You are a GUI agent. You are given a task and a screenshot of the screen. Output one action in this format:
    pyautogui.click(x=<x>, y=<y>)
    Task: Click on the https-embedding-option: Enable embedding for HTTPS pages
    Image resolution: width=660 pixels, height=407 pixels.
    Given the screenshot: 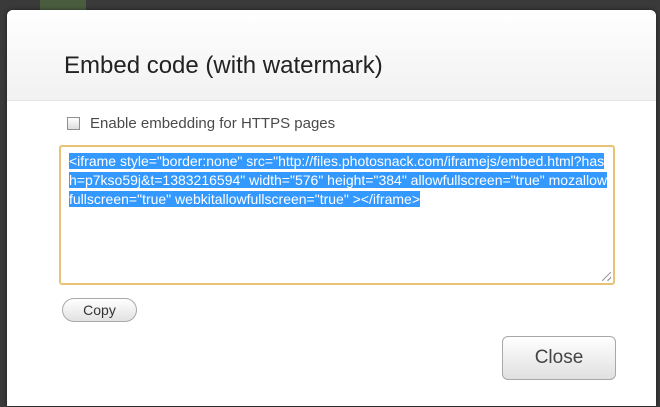 What is the action you would take?
    pyautogui.click(x=201, y=123)
    